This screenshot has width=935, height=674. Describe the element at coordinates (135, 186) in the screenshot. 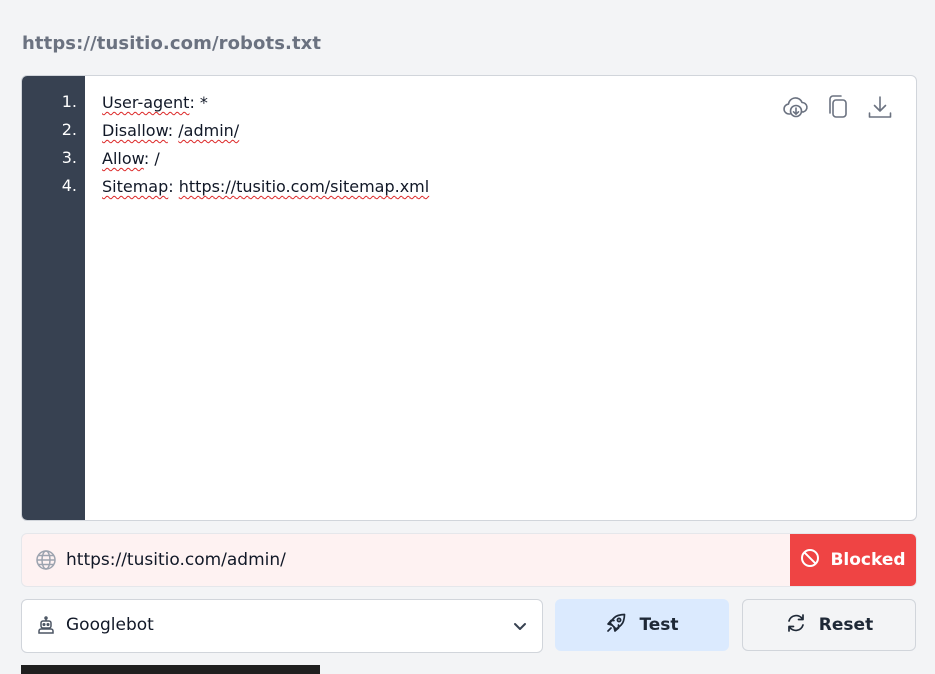

I see `directive-key: Sitemap` at that location.